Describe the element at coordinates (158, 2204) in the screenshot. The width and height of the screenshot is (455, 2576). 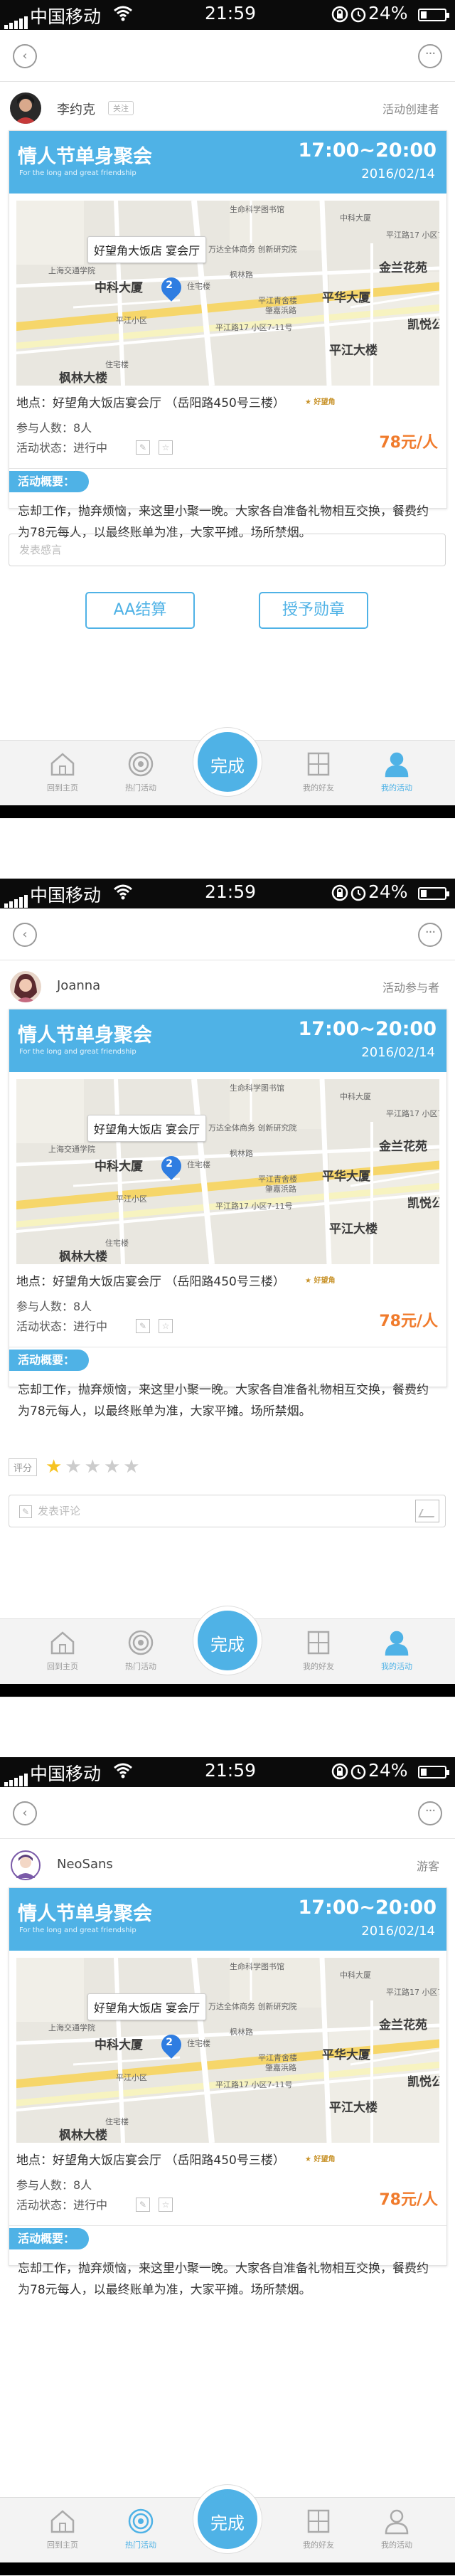
I see `status-icons: ✎ ☆` at that location.